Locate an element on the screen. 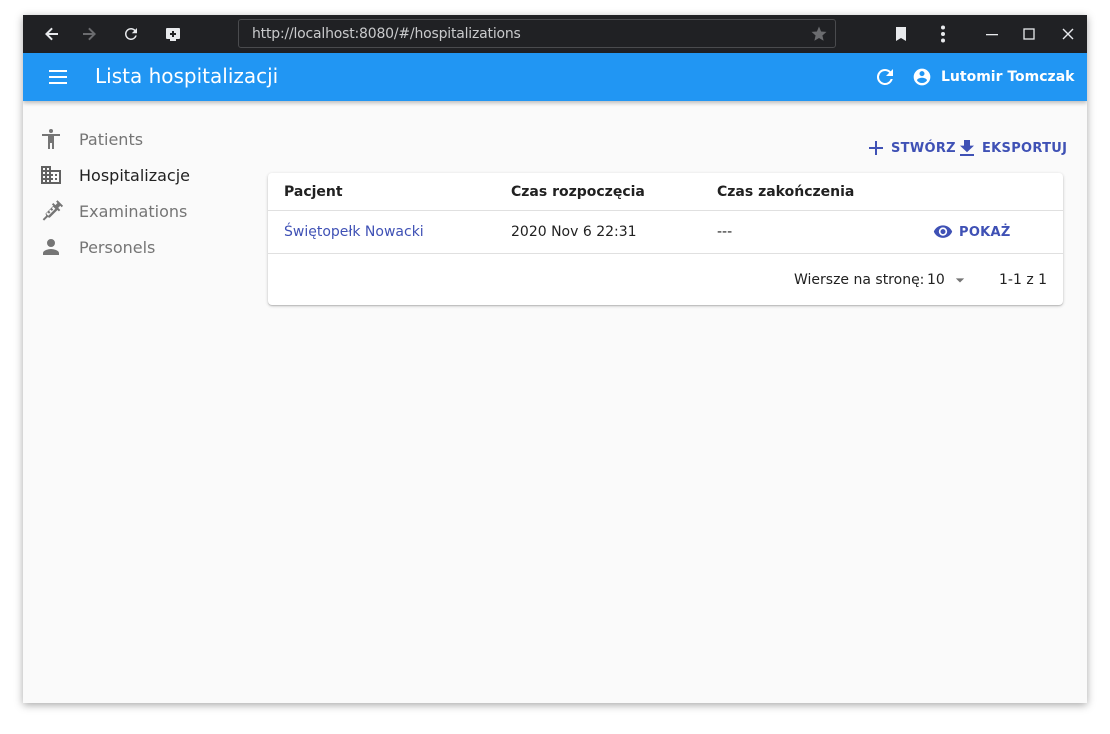  user-name: Lutomir Tomczak is located at coordinates (1008, 77).